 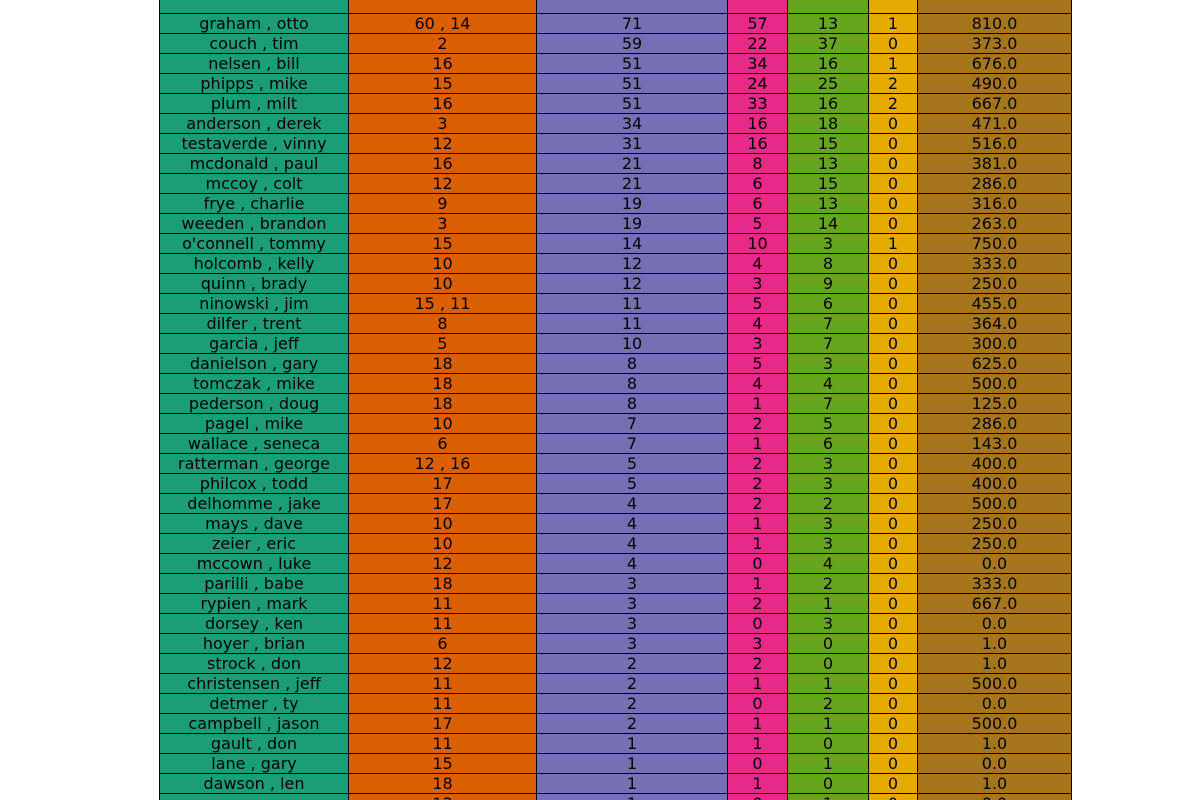 I want to click on cell-col-5: 18, so click(x=828, y=123).